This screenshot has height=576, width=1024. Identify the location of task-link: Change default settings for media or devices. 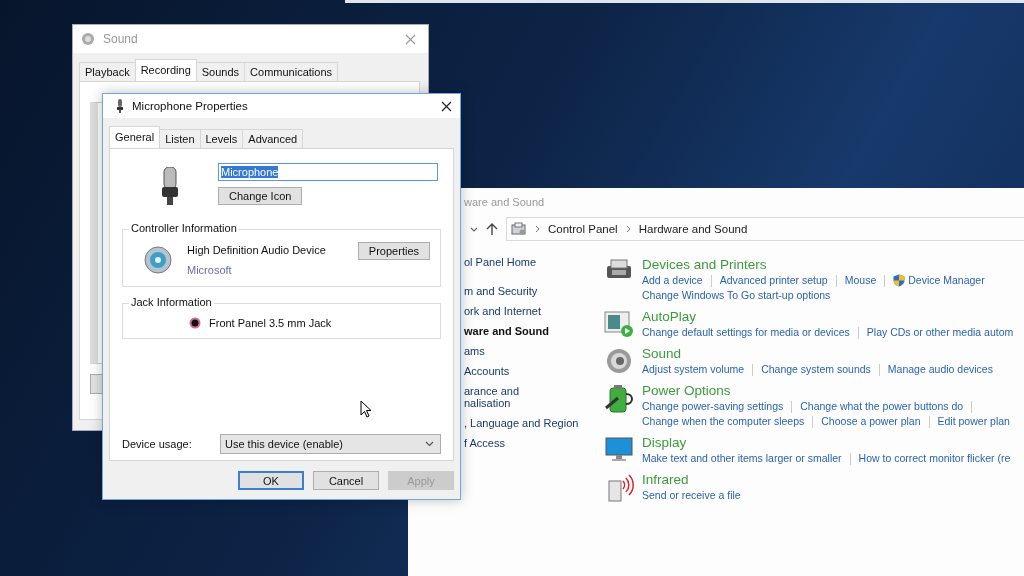
(746, 332).